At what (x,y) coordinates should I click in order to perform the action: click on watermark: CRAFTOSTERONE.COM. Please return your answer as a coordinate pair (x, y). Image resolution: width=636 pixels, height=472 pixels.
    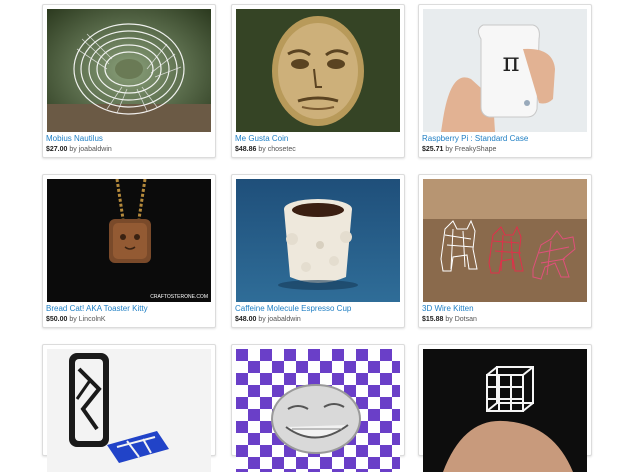
    Looking at the image, I should click on (179, 297).